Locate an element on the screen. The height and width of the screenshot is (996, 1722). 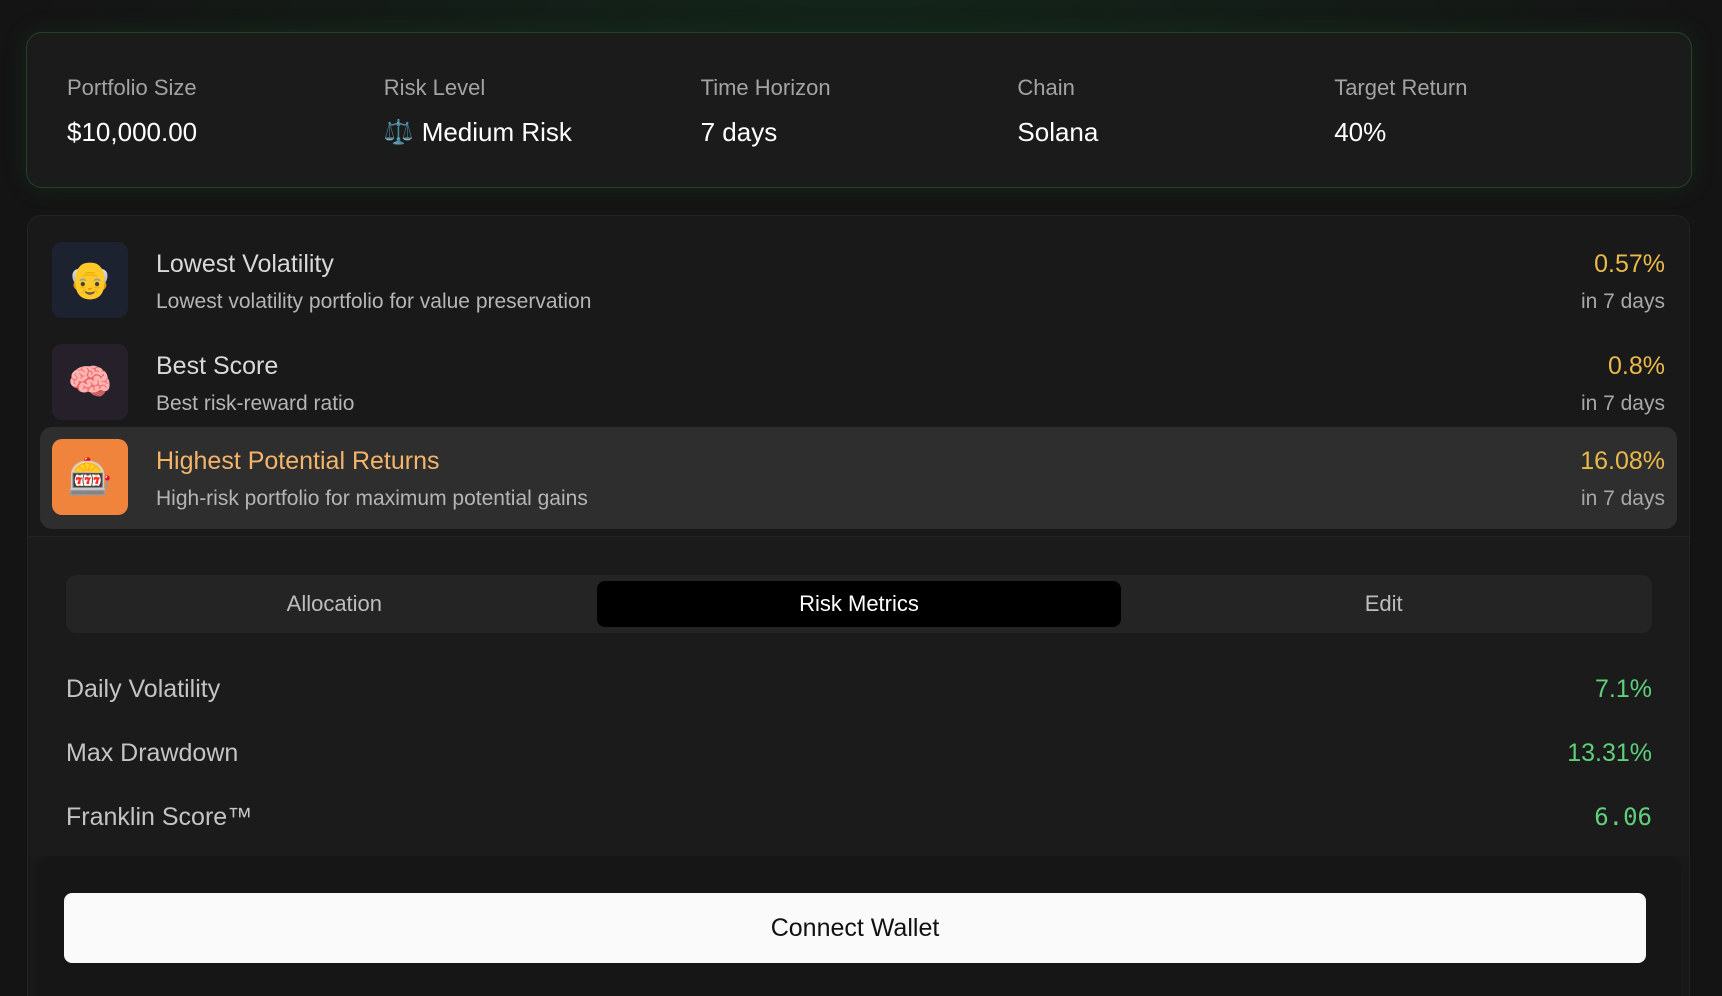
old-man-icon: 👴 is located at coordinates (90, 280).